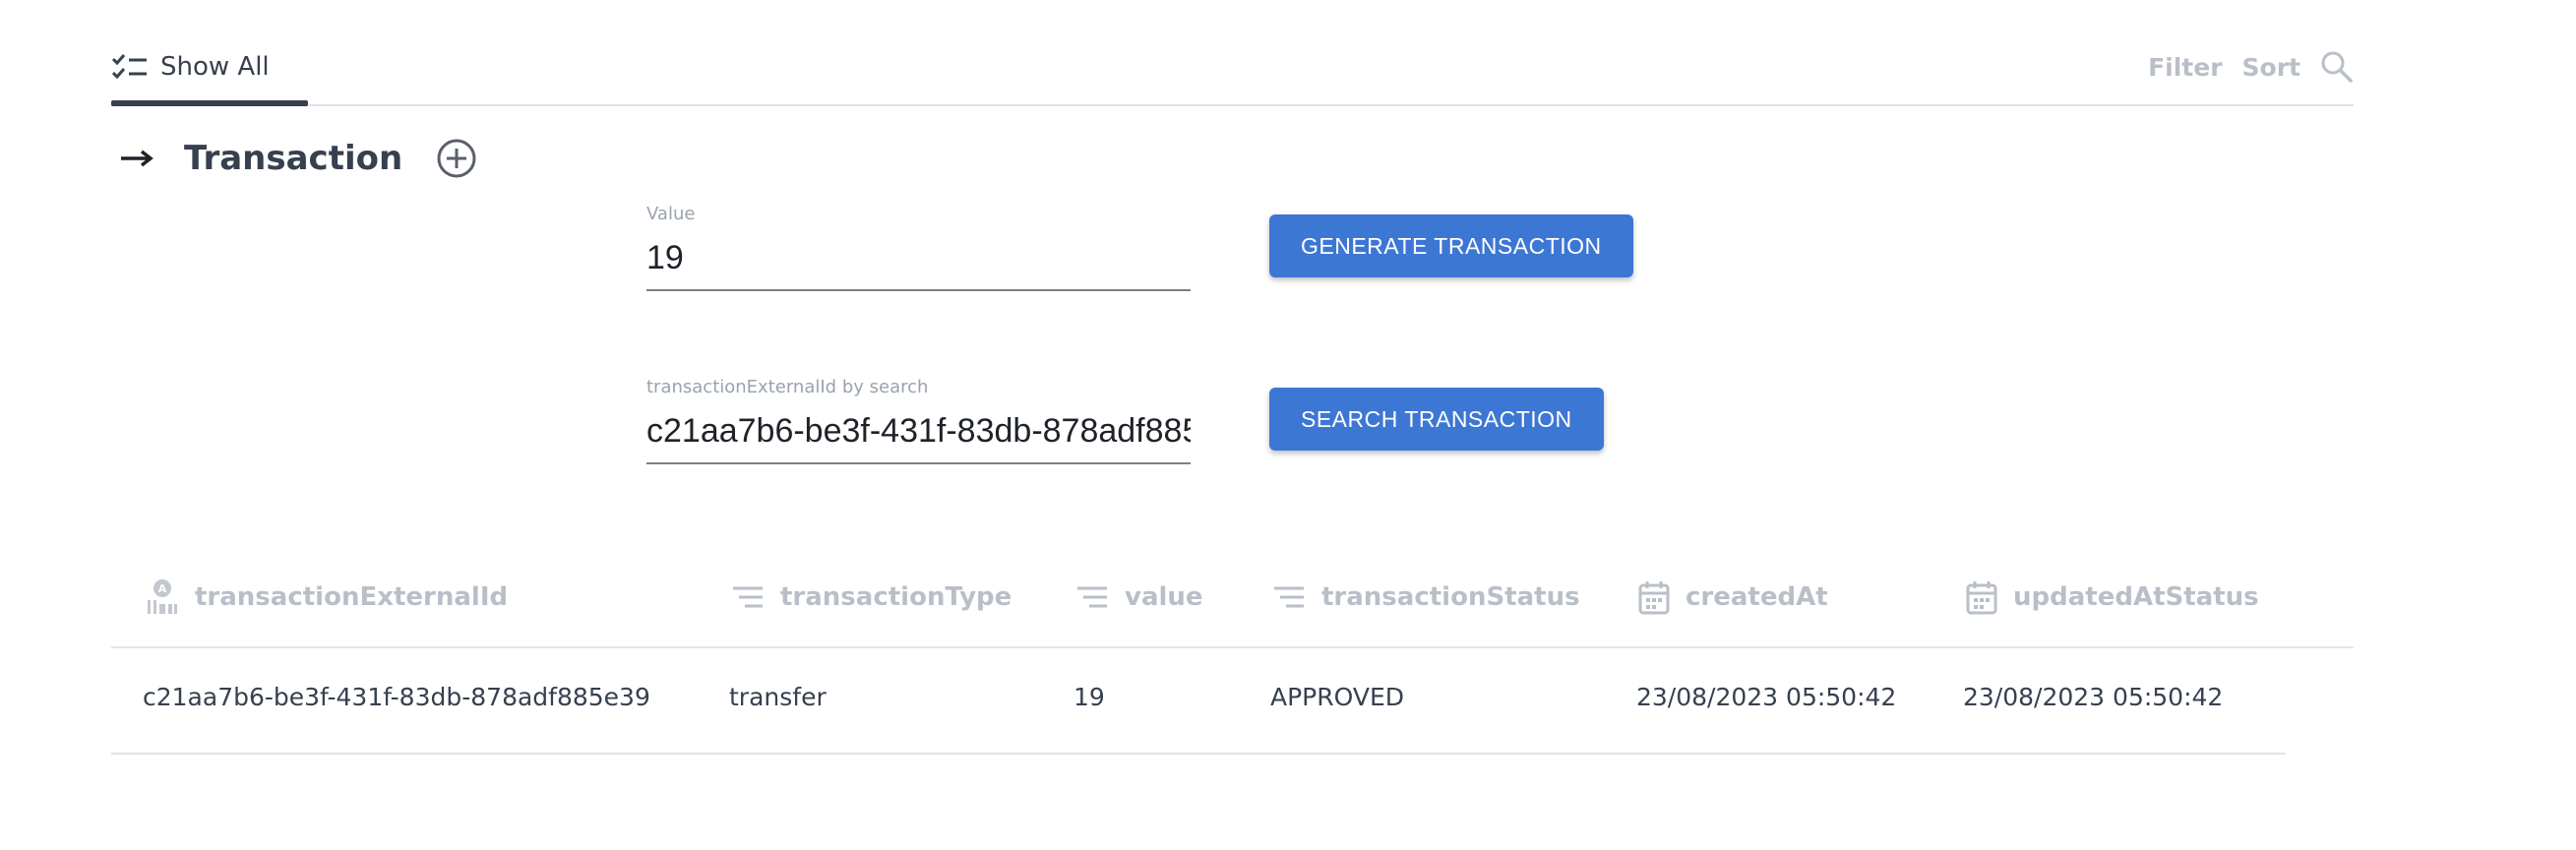 This screenshot has width=2576, height=850. What do you see at coordinates (1232, 53) in the screenshot?
I see `view-tab-bar: Show All Filter Sort` at bounding box center [1232, 53].